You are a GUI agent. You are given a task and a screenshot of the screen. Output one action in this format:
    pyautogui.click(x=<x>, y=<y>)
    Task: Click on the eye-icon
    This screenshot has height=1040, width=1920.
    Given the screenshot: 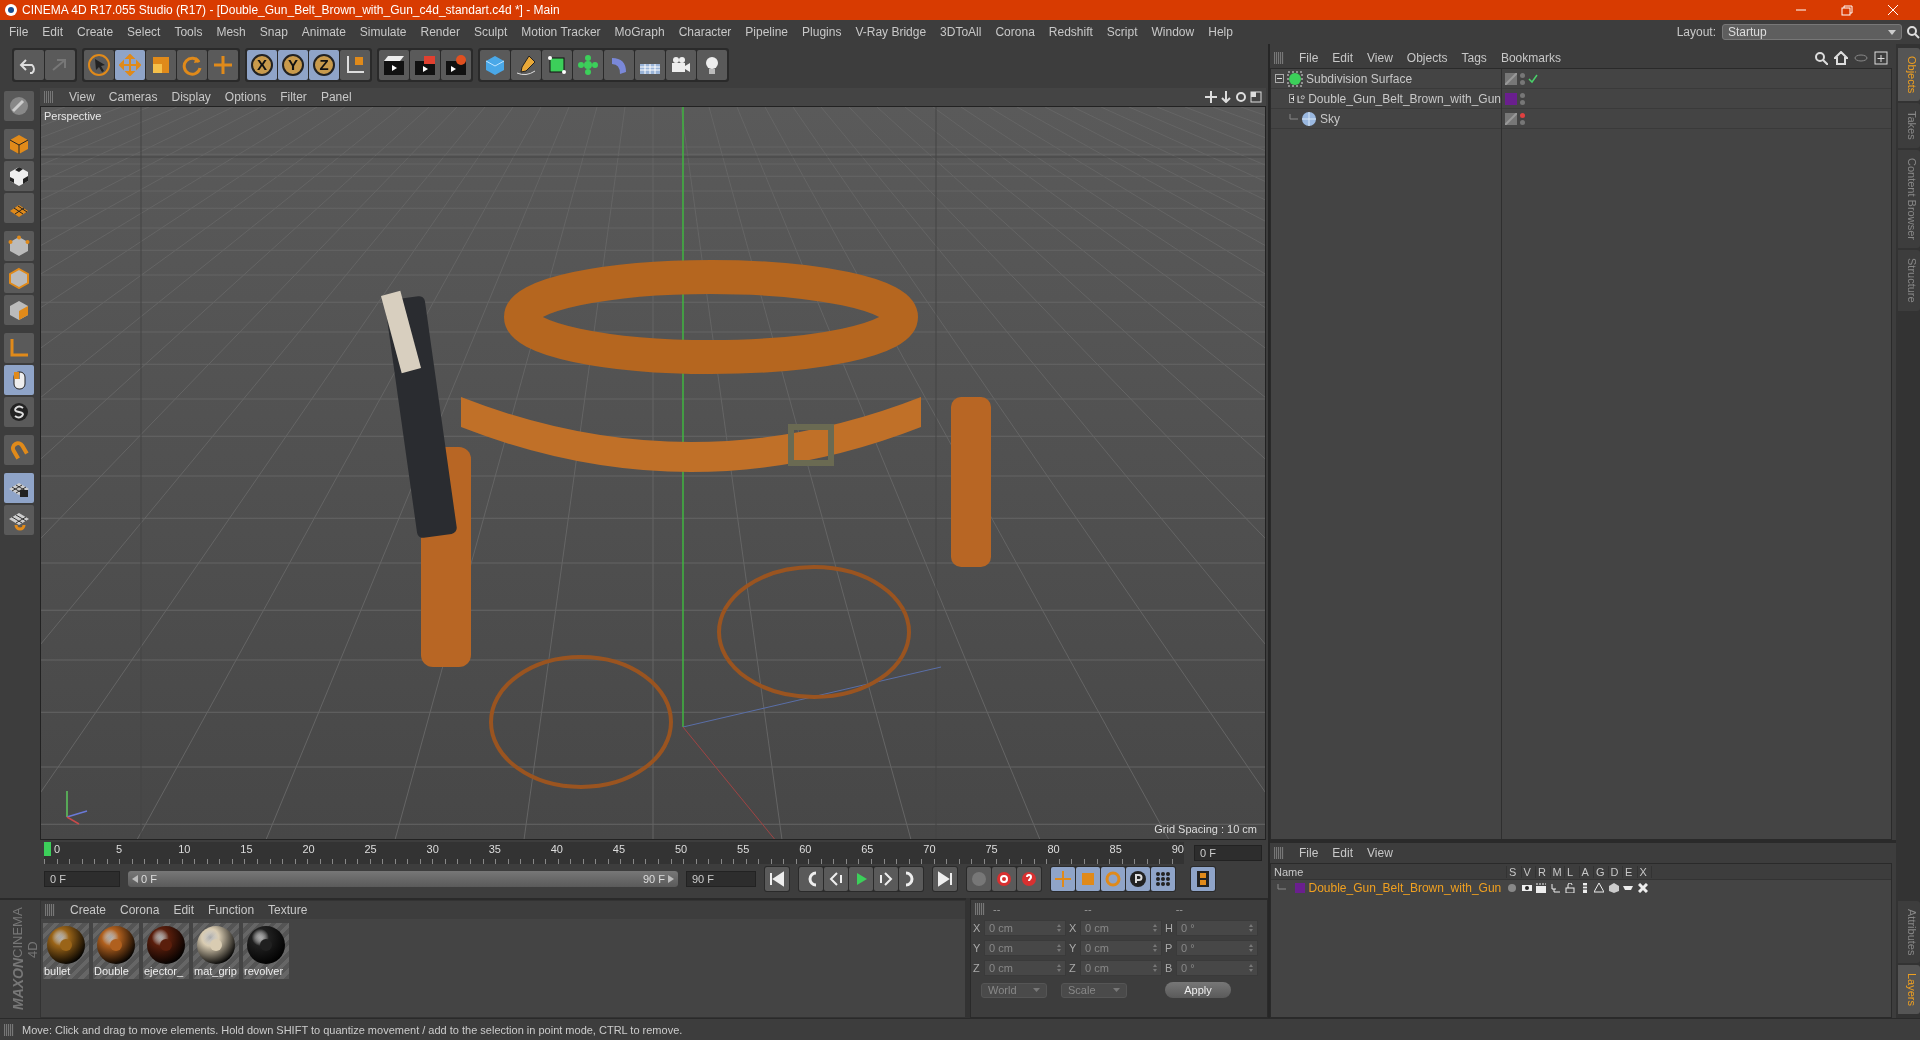 What is the action you would take?
    pyautogui.click(x=1526, y=888)
    